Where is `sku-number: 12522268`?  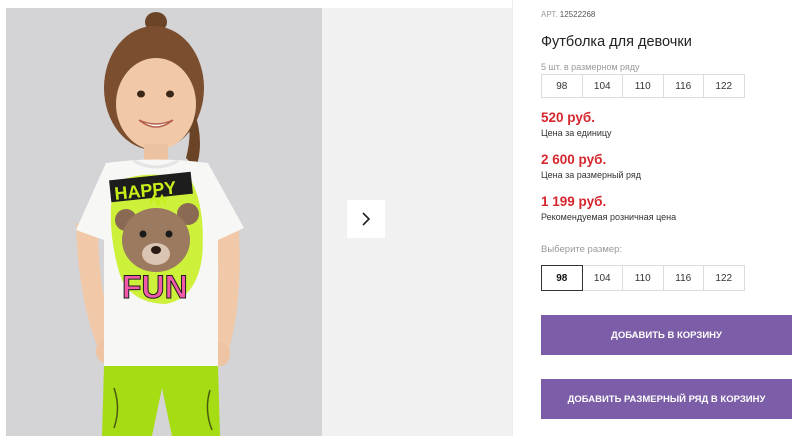
sku-number: 12522268 is located at coordinates (577, 14).